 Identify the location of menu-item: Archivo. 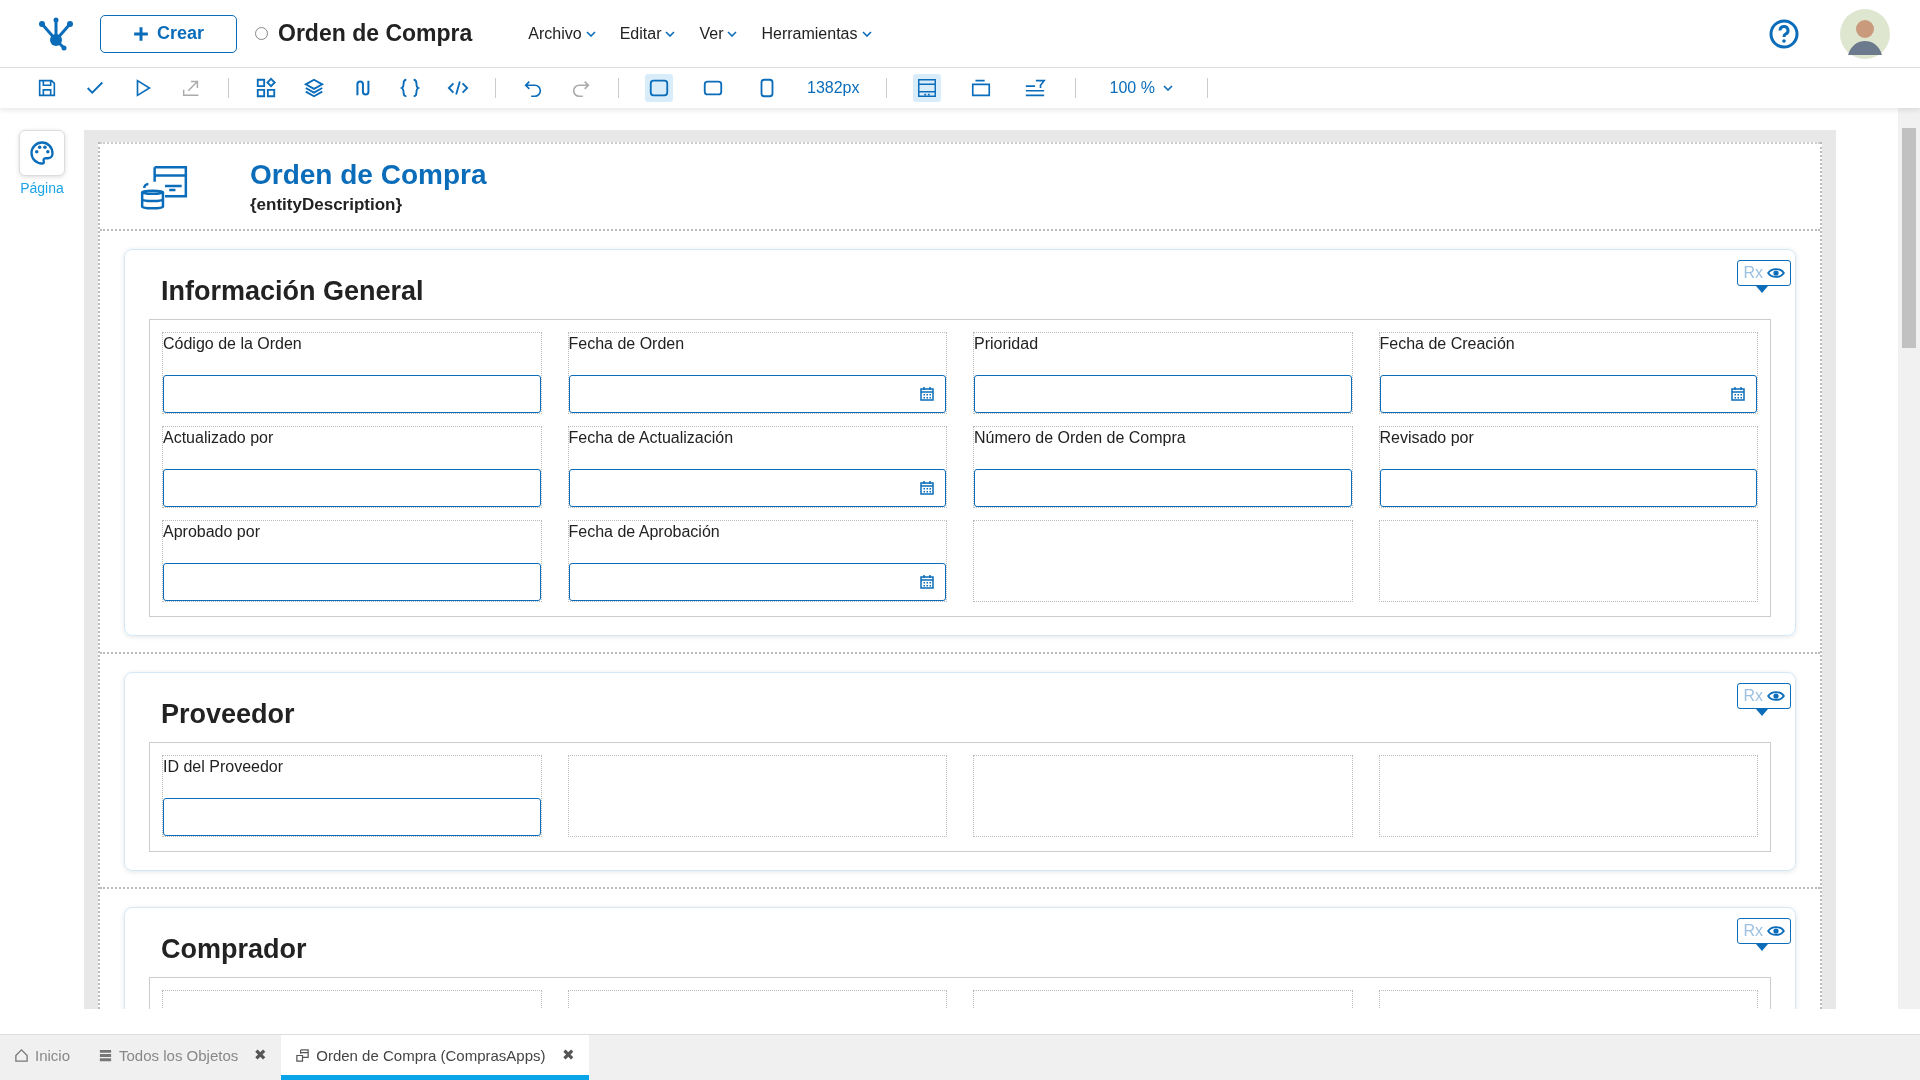
(562, 33).